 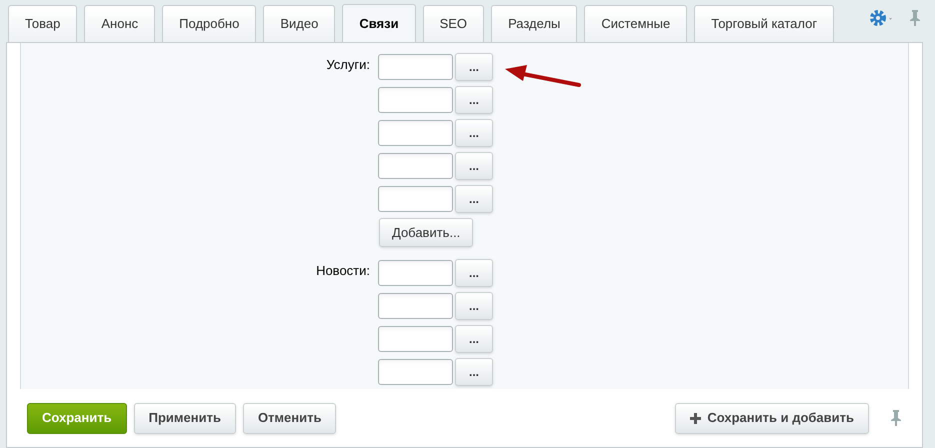 I want to click on tab: Разделы, so click(x=534, y=23).